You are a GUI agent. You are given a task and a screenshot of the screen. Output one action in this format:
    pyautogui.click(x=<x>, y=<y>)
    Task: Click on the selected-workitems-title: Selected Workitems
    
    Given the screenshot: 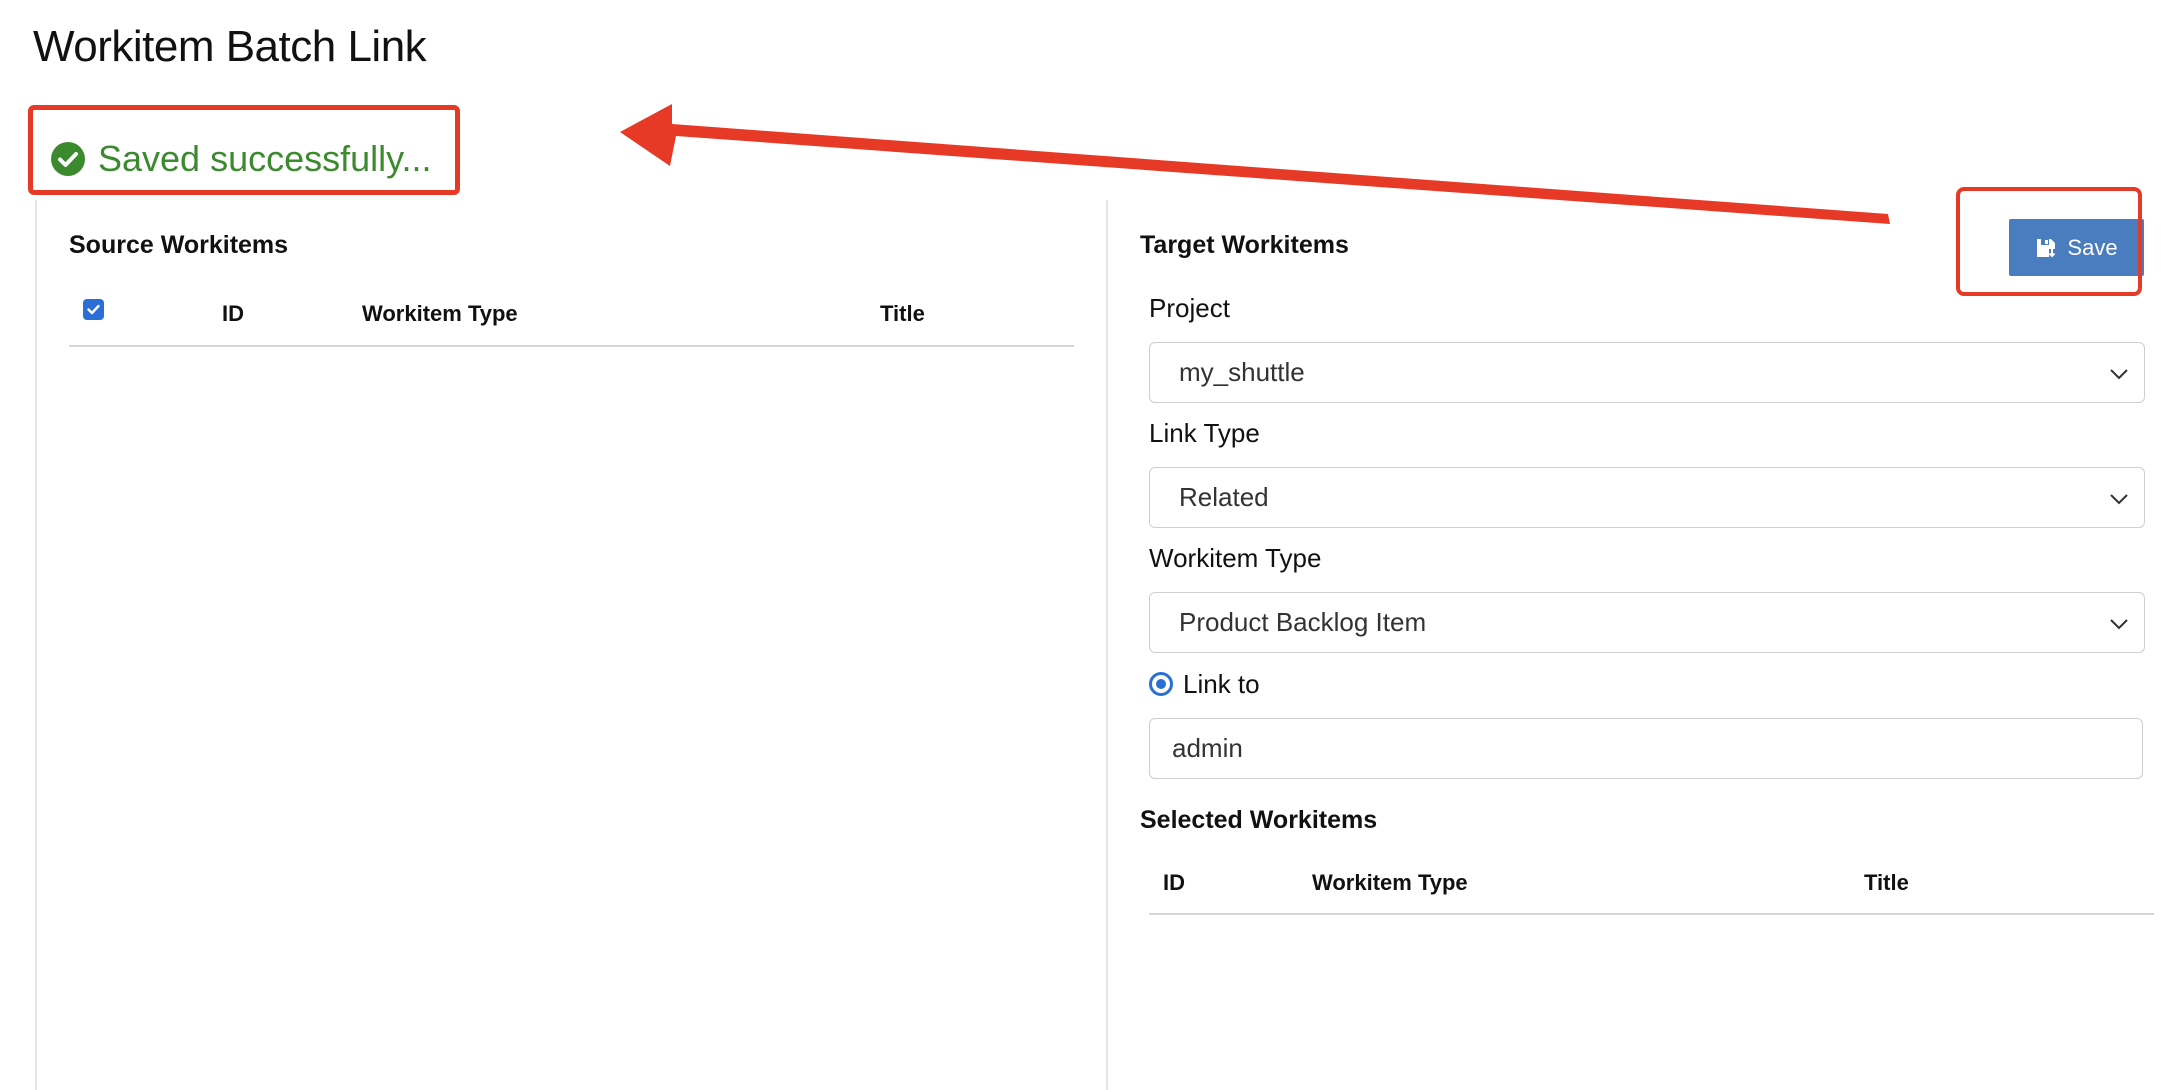 What is the action you would take?
    pyautogui.click(x=1259, y=820)
    